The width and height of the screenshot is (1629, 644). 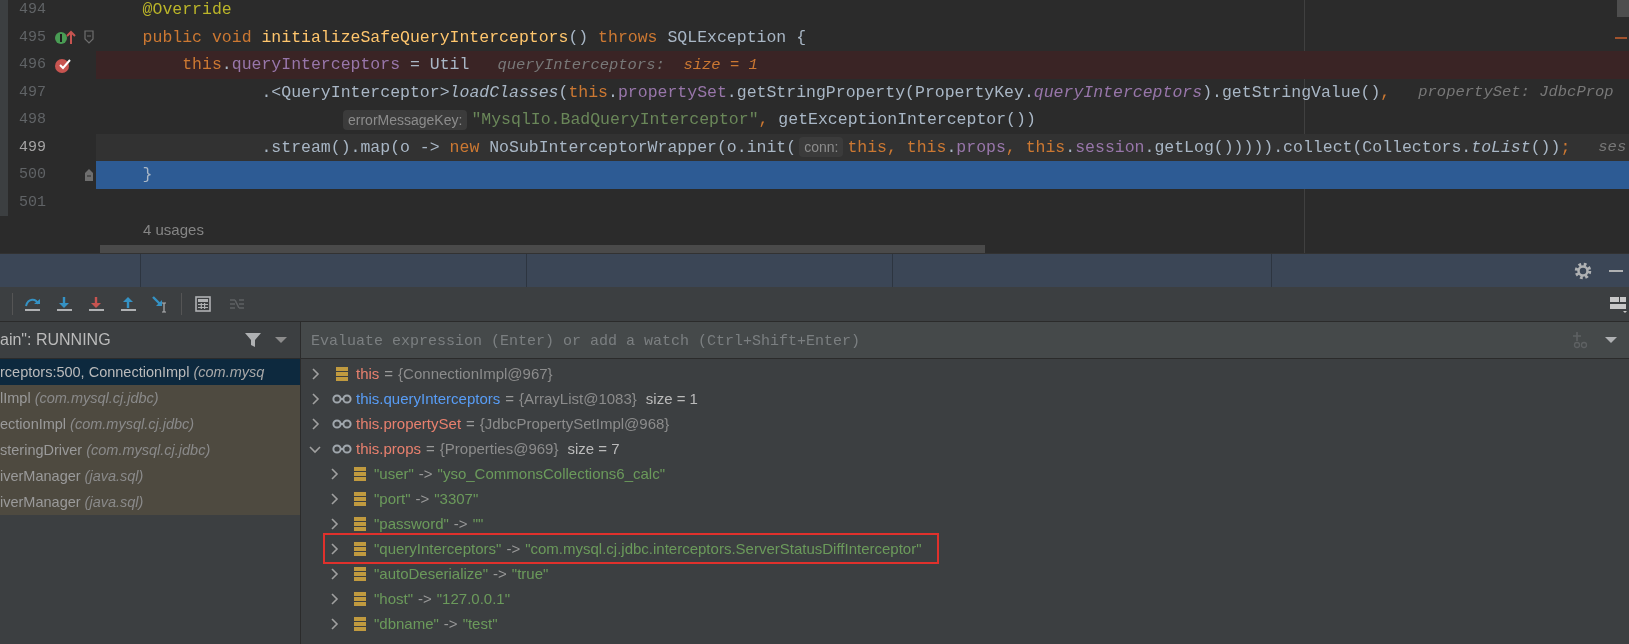 I want to click on variable-text: "port" -> "3307", so click(x=426, y=498).